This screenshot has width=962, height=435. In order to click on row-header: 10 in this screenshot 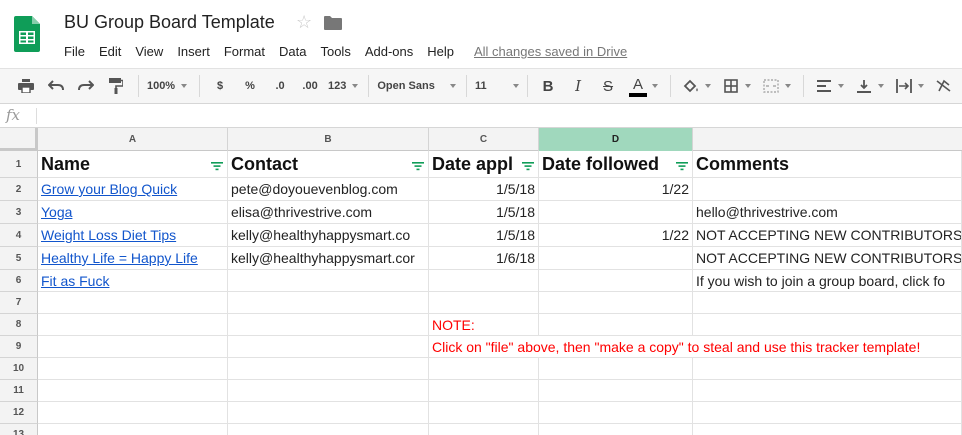, I will do `click(19, 369)`.